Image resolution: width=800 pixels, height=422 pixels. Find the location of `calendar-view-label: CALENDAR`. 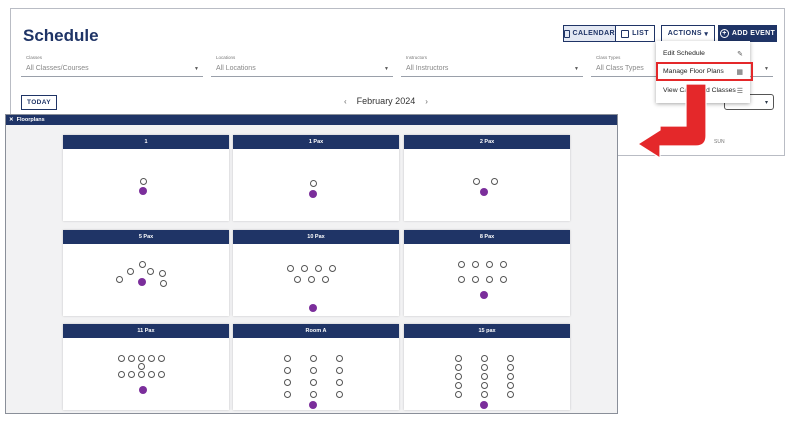

calendar-view-label: CALENDAR is located at coordinates (593, 33).